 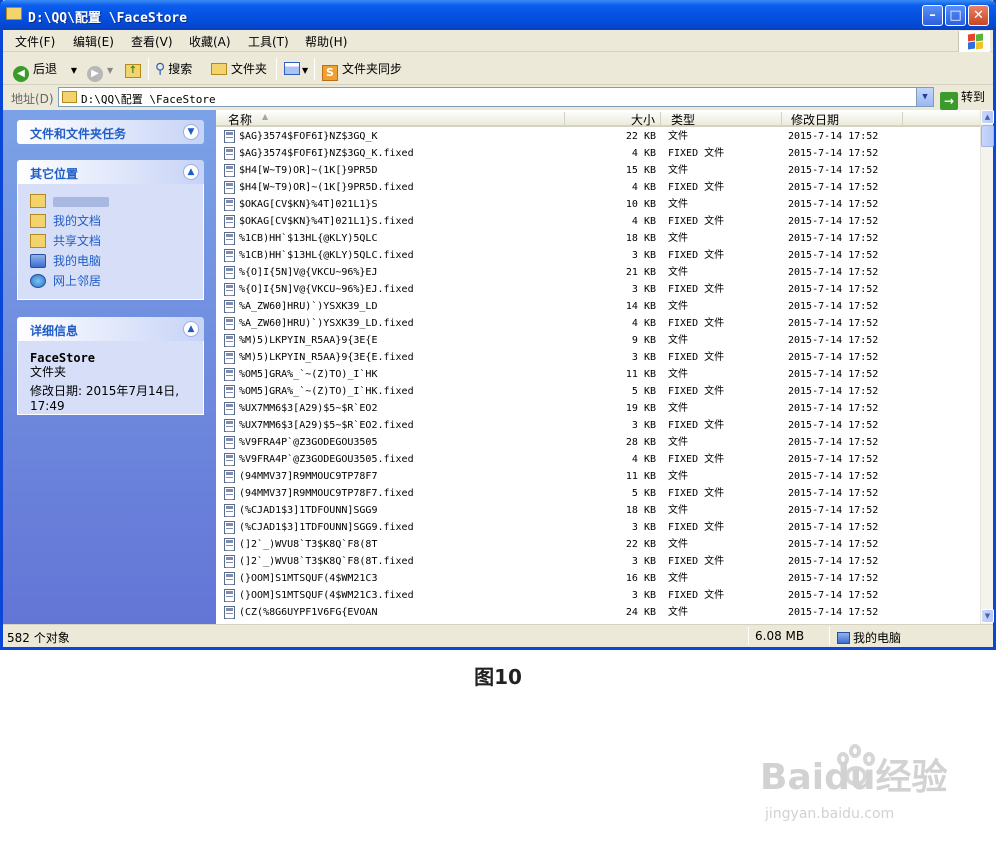 What do you see at coordinates (239, 69) in the screenshot?
I see `folders-button: 文件夹` at bounding box center [239, 69].